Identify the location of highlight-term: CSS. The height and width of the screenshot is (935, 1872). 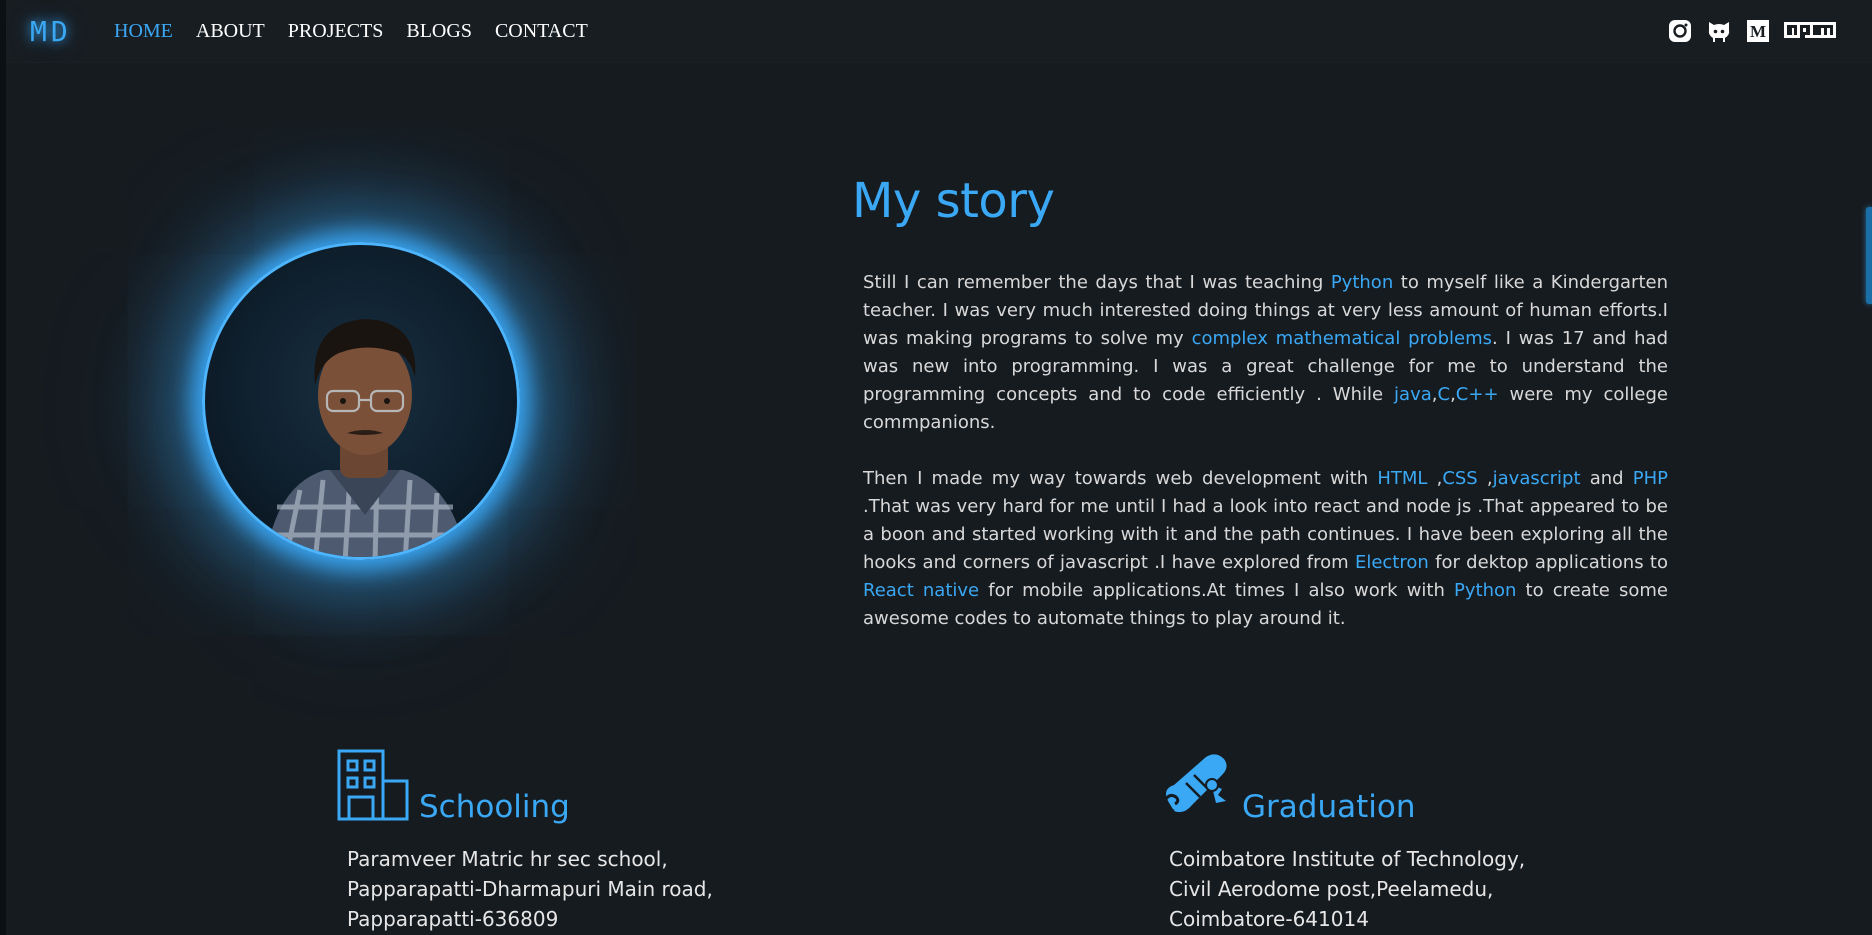
(1460, 478).